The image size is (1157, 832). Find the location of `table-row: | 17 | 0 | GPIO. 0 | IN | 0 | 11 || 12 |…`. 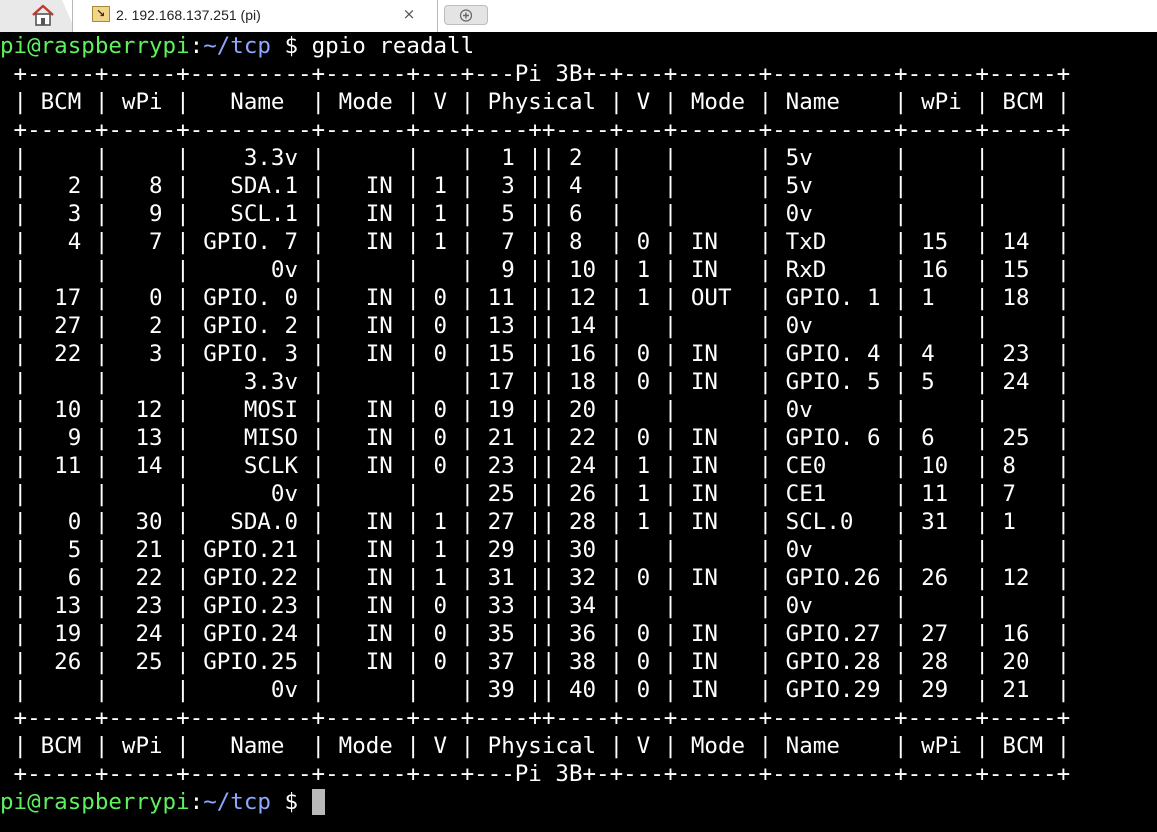

table-row: | 17 | 0 | GPIO. 0 | IN | 0 | 11 || 12 |… is located at coordinates (535, 298).